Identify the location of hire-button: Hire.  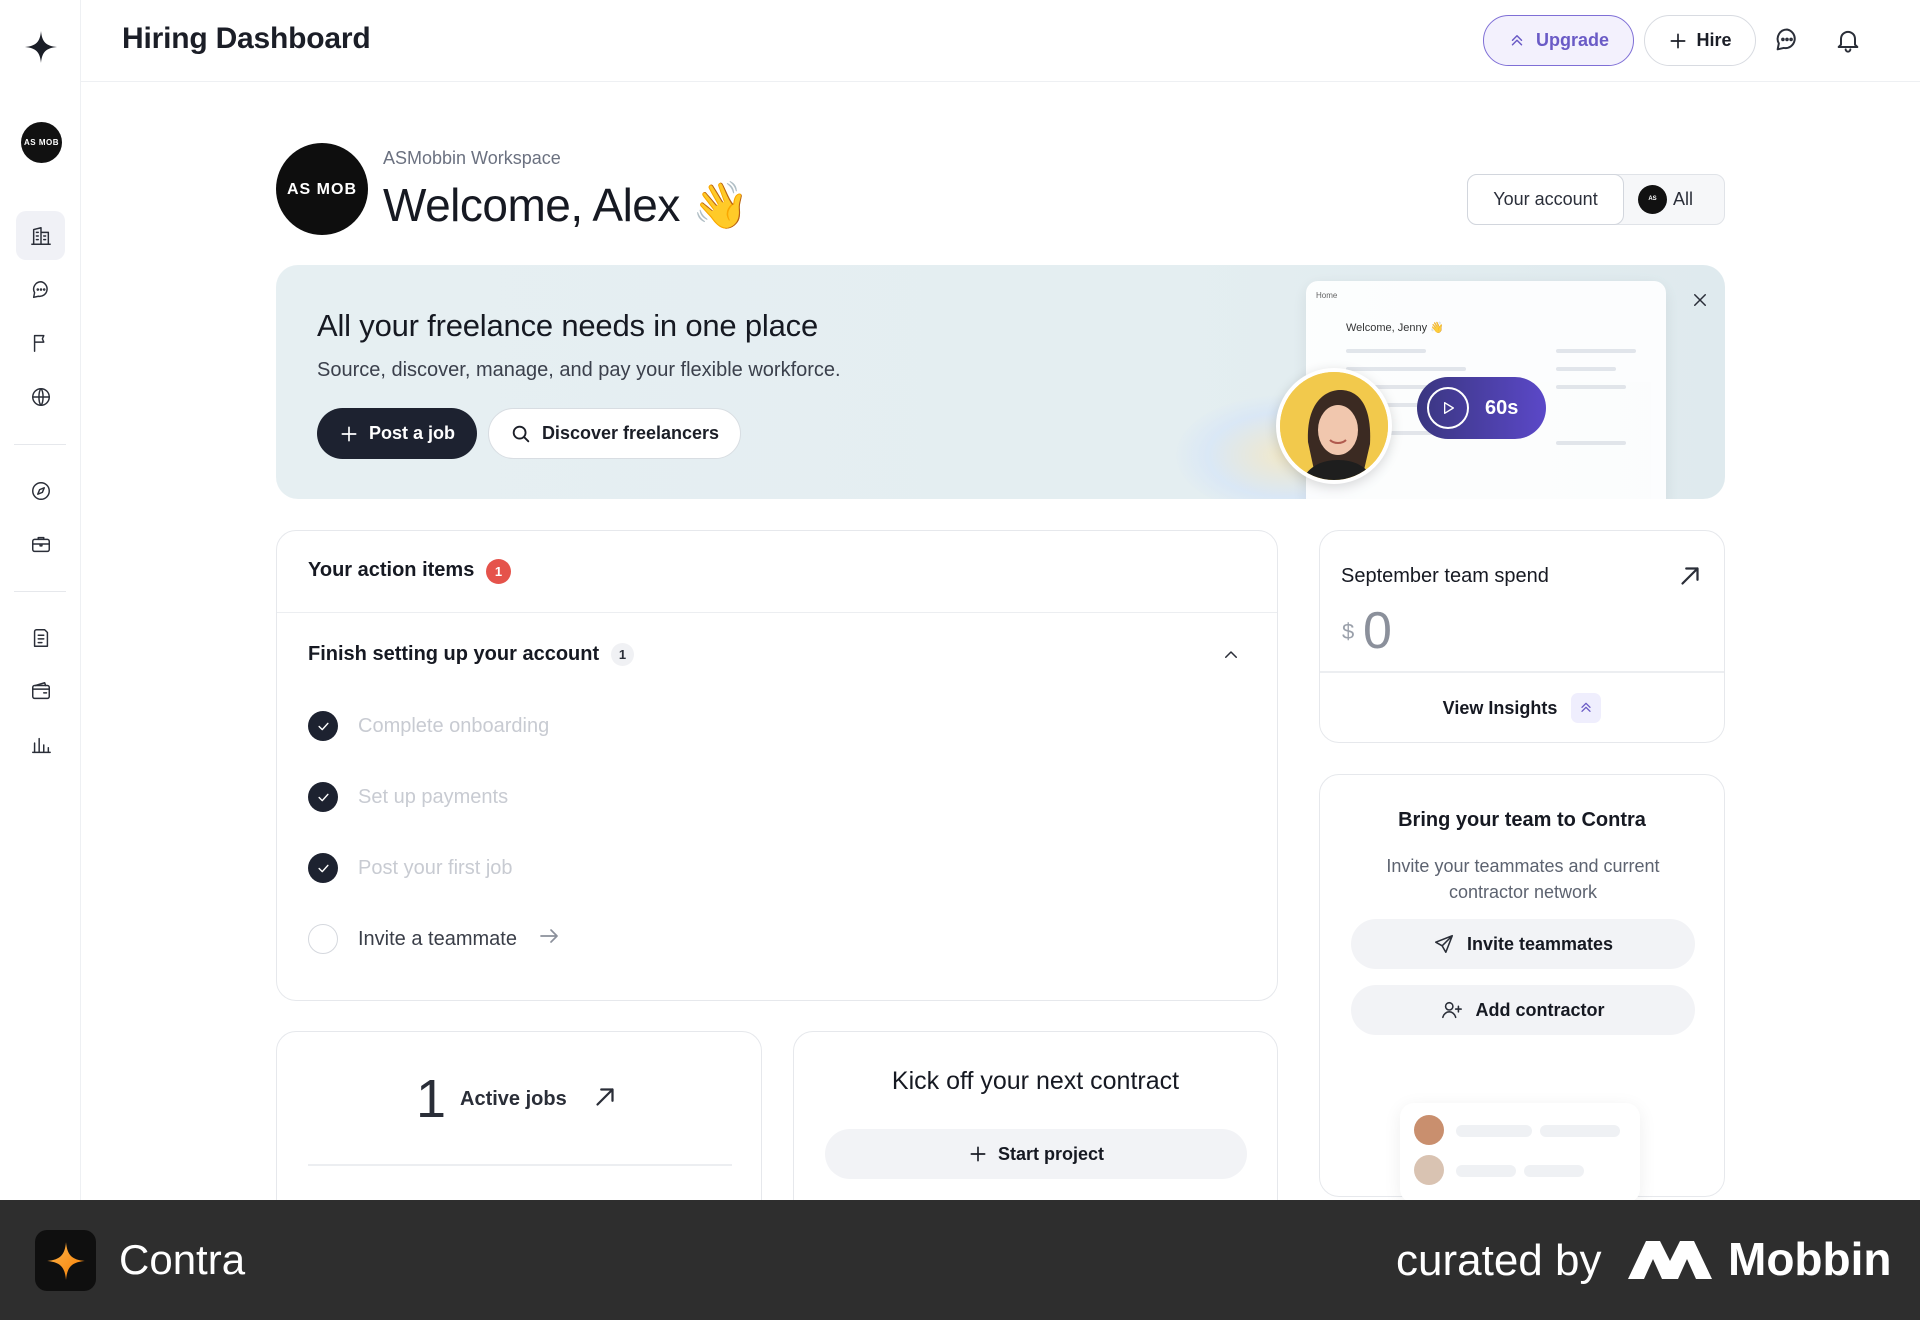
(1700, 40).